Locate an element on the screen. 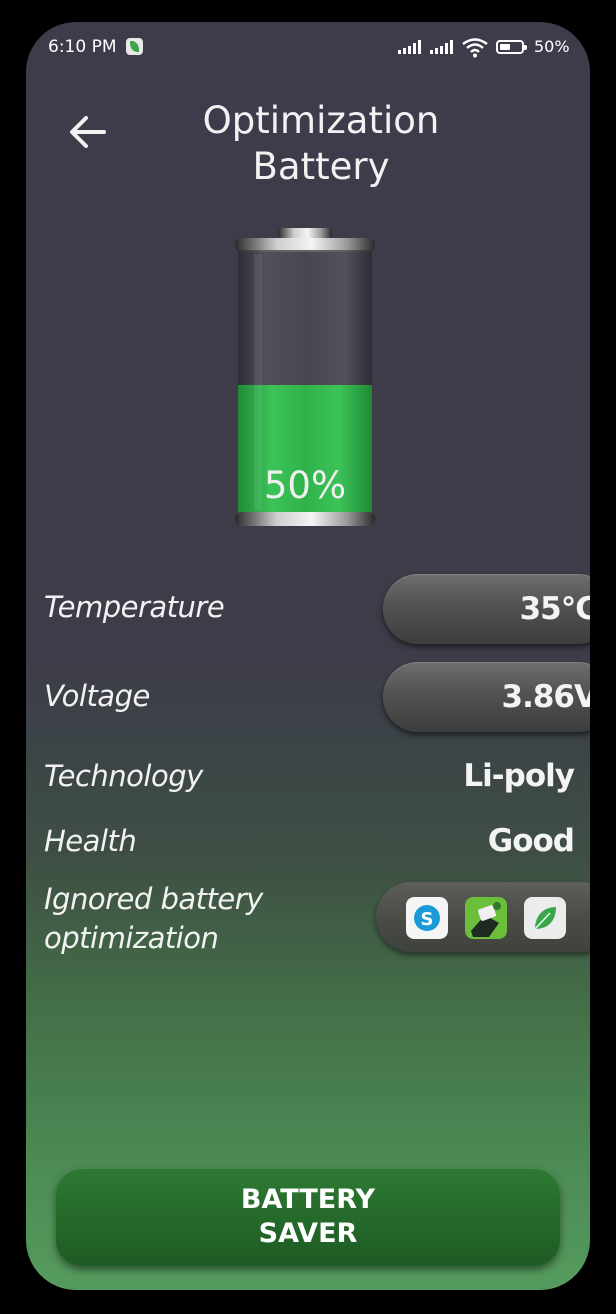 This screenshot has width=616, height=1314. battery-saver-button: BATTERY SAVER is located at coordinates (308, 1217).